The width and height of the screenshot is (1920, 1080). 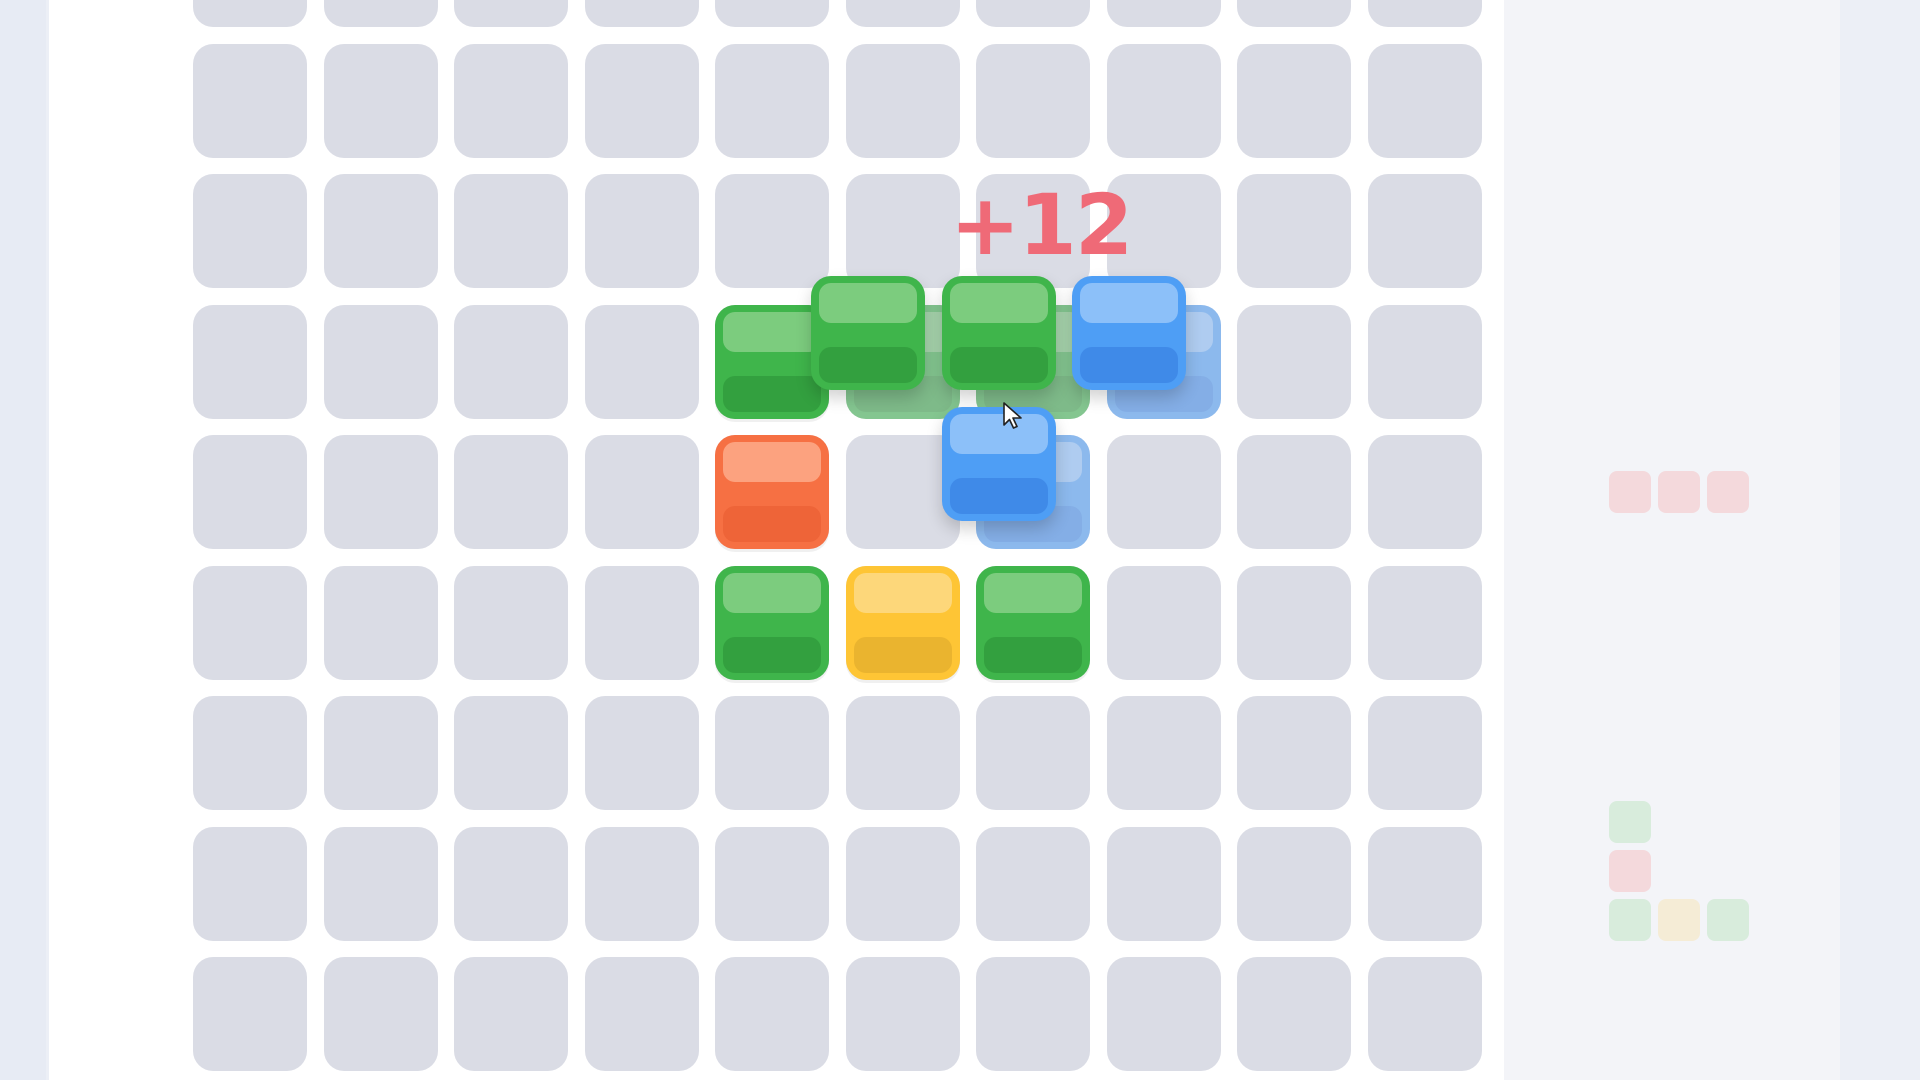 What do you see at coordinates (1012, 415) in the screenshot?
I see `mouse-pointer-icon` at bounding box center [1012, 415].